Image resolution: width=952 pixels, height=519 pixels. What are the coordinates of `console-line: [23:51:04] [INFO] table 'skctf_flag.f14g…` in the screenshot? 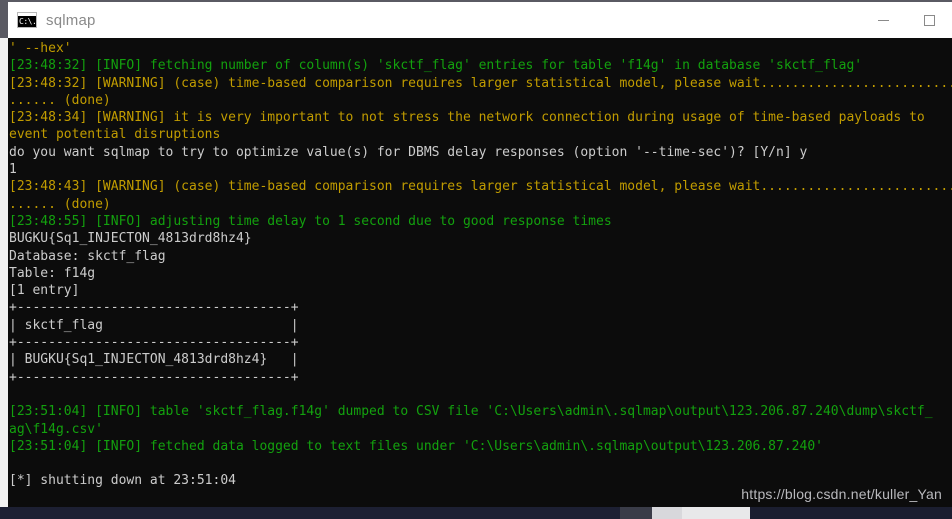 It's located at (471, 412).